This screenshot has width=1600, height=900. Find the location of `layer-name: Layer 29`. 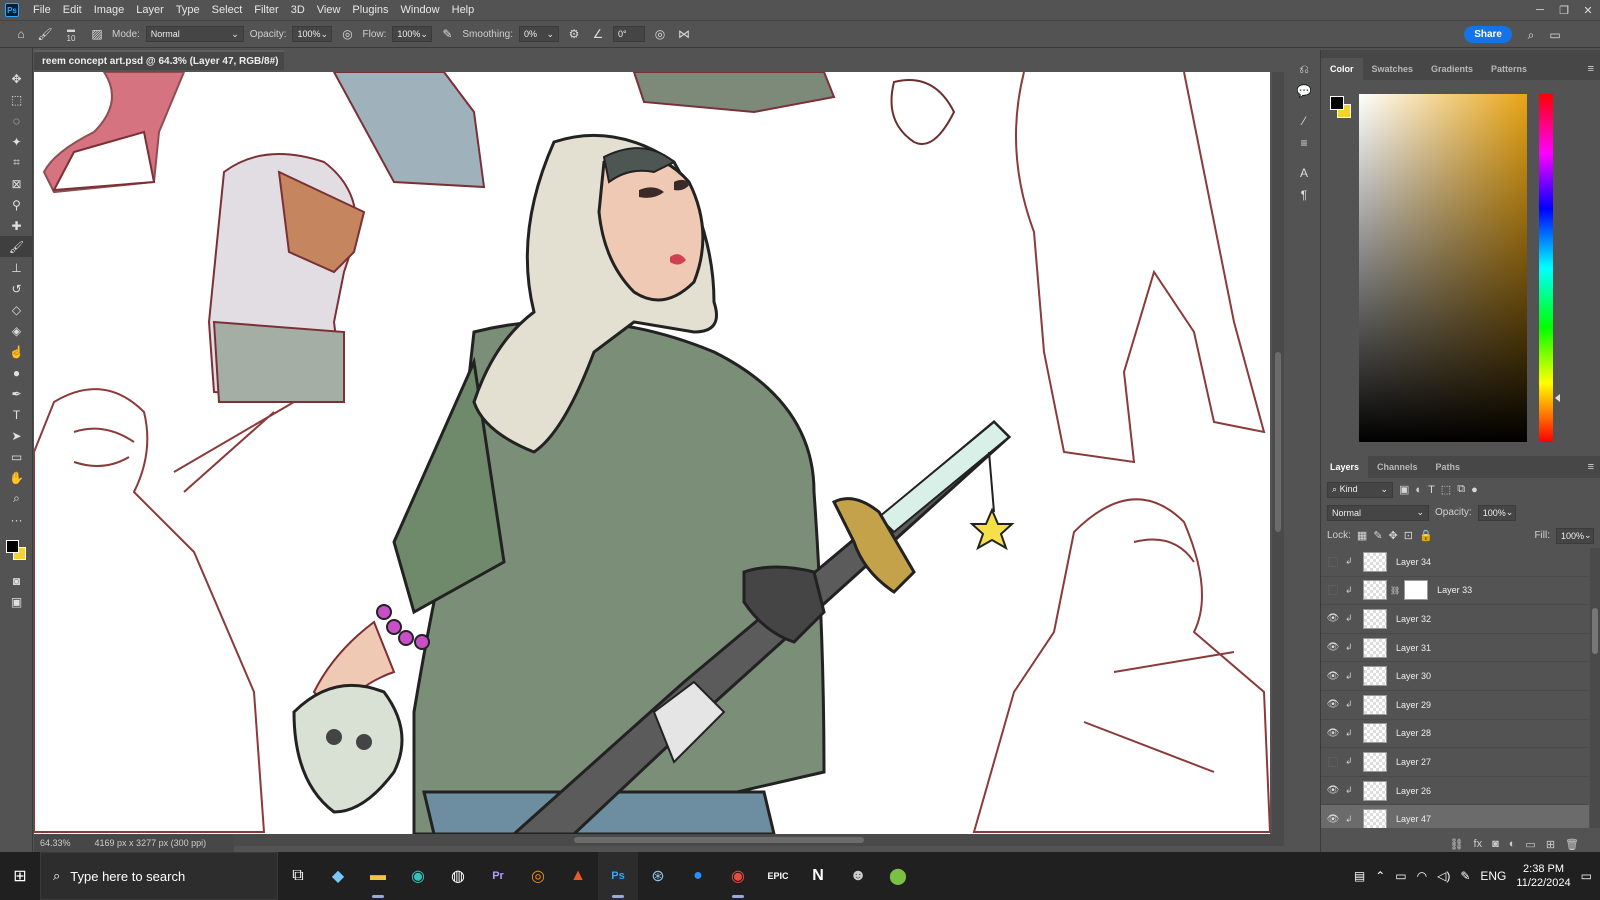

layer-name: Layer 29 is located at coordinates (1413, 705).